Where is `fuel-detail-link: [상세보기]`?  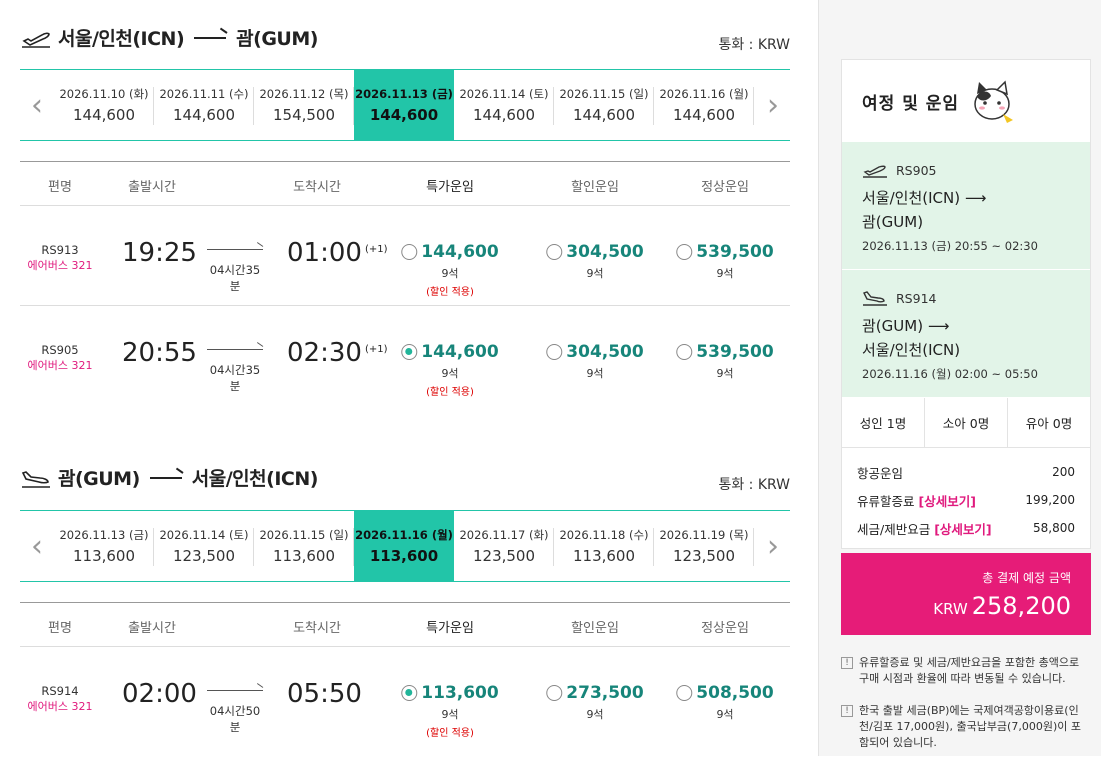
fuel-detail-link: [상세보기] is located at coordinates (947, 501).